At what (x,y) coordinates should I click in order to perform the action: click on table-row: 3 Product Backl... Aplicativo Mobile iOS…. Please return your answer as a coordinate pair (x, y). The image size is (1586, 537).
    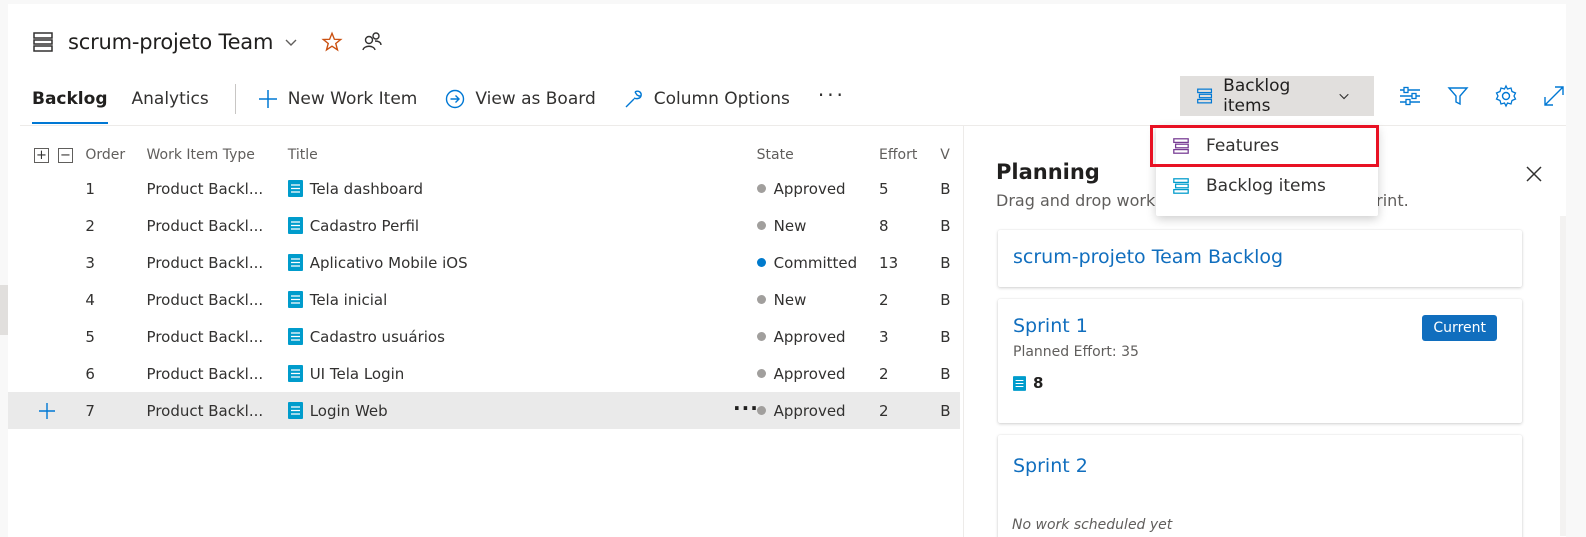
    Looking at the image, I should click on (484, 262).